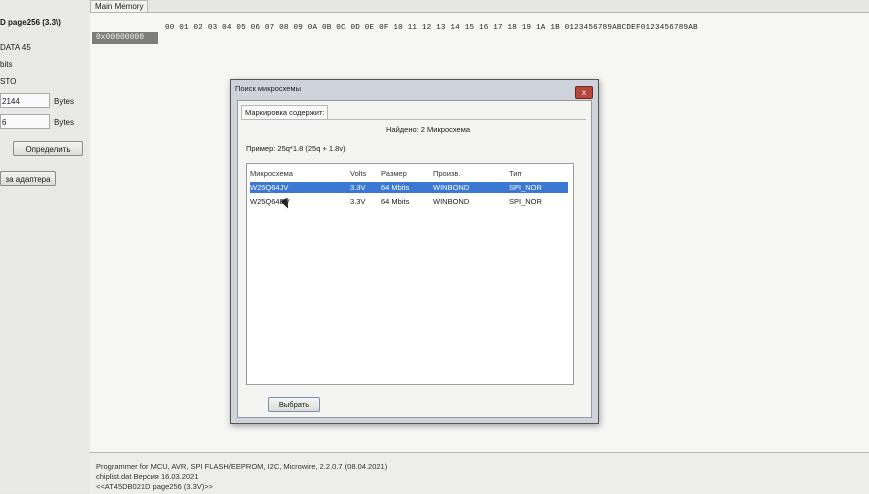 Image resolution: width=869 pixels, height=494 pixels. I want to click on log-line: chiplist.dat Версия 16.03.2021, so click(147, 476).